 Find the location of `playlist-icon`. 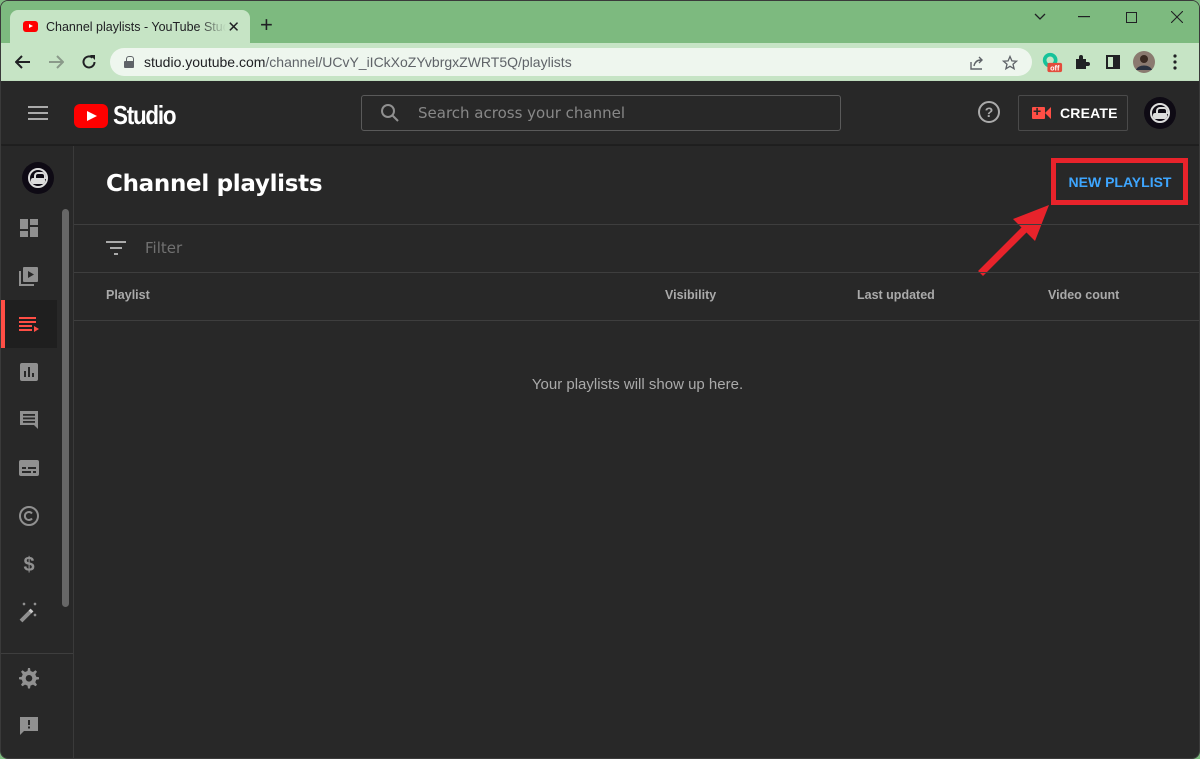

playlist-icon is located at coordinates (29, 324).